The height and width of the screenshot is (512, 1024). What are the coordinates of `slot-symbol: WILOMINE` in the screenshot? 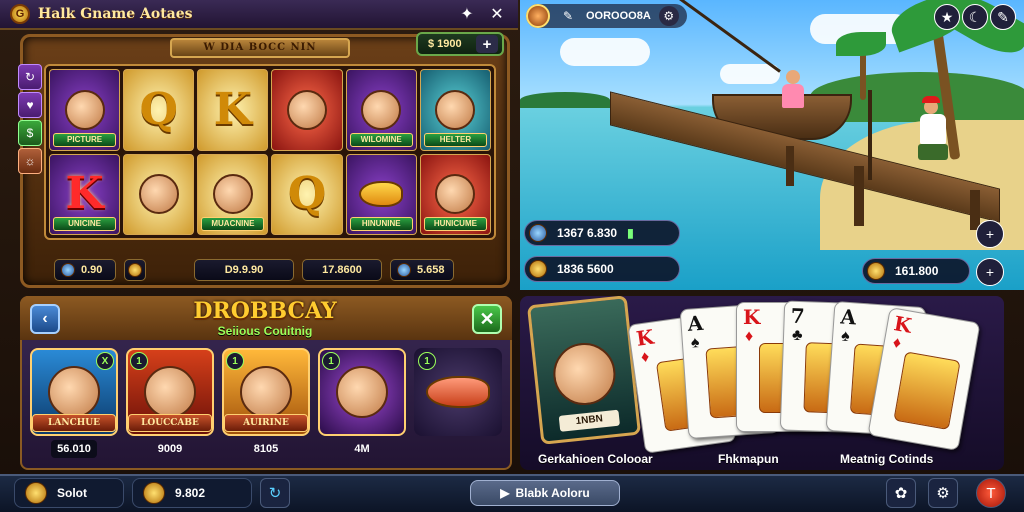 It's located at (381, 110).